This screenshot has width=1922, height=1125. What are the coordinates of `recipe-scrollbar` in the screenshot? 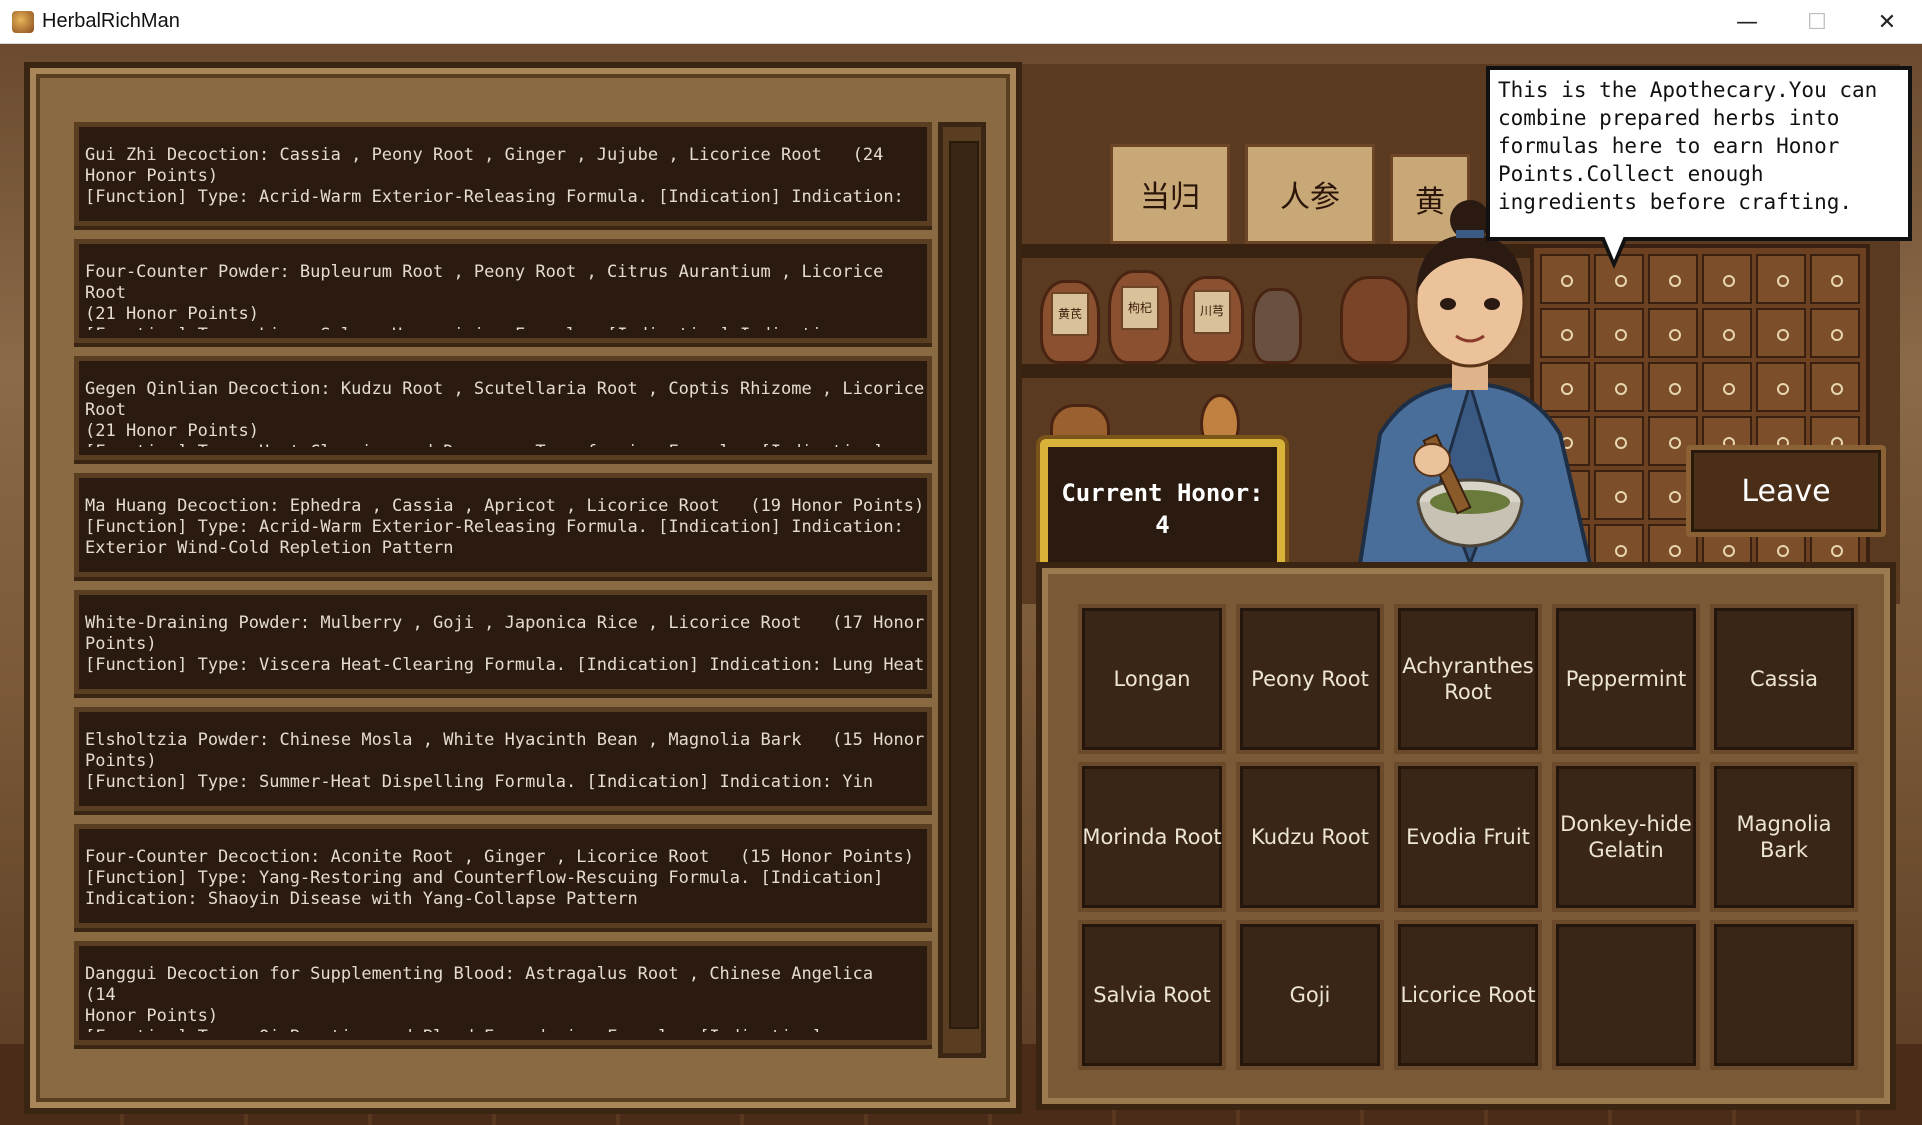 It's located at (962, 590).